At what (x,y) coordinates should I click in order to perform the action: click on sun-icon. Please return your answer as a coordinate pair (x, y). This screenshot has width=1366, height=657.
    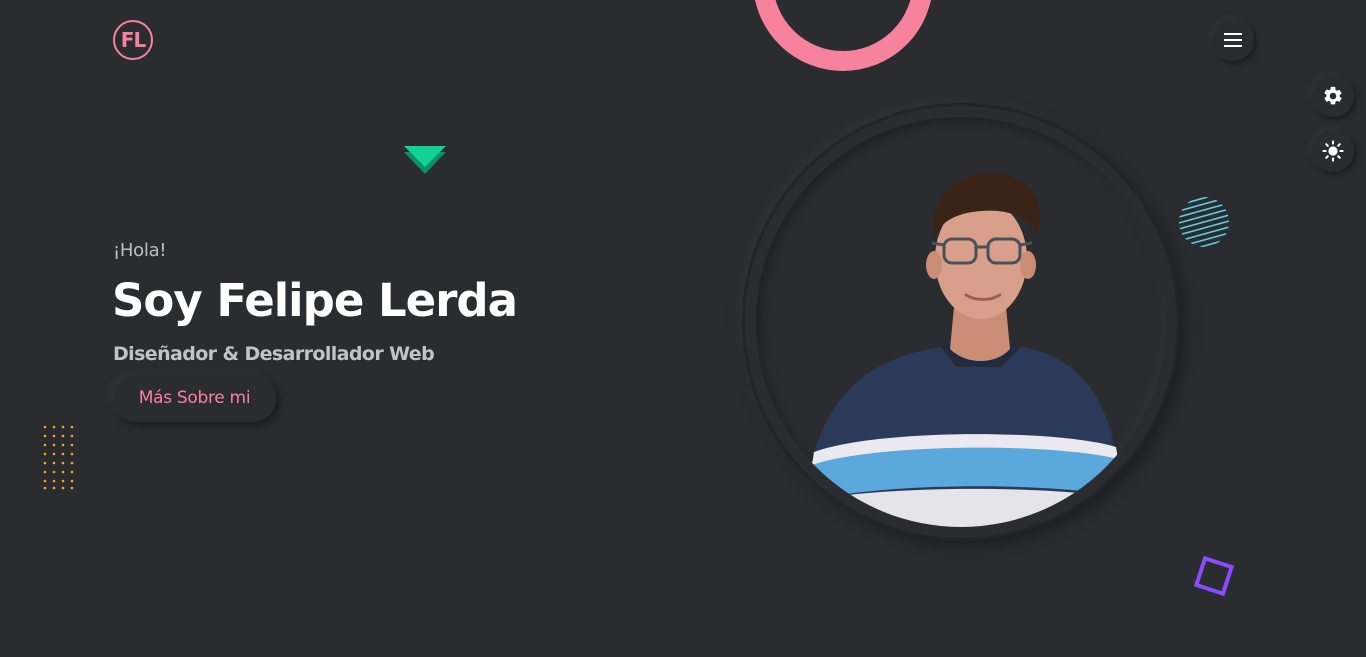
    Looking at the image, I should click on (1333, 151).